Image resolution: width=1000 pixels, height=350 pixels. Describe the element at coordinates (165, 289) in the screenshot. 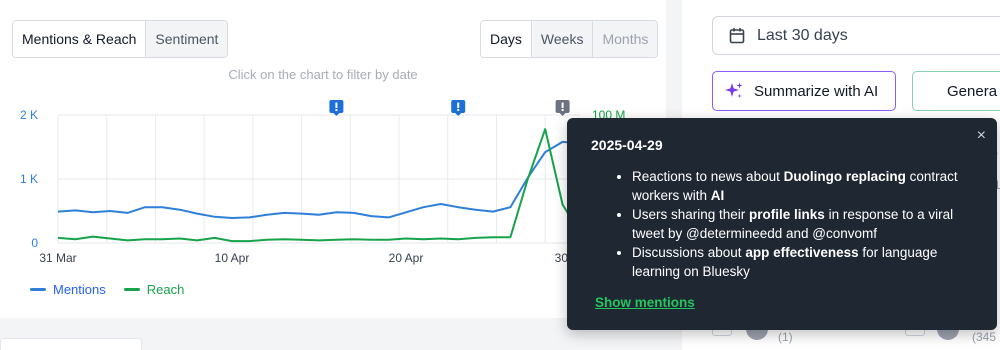

I see `legend-reach-label: Reach` at that location.